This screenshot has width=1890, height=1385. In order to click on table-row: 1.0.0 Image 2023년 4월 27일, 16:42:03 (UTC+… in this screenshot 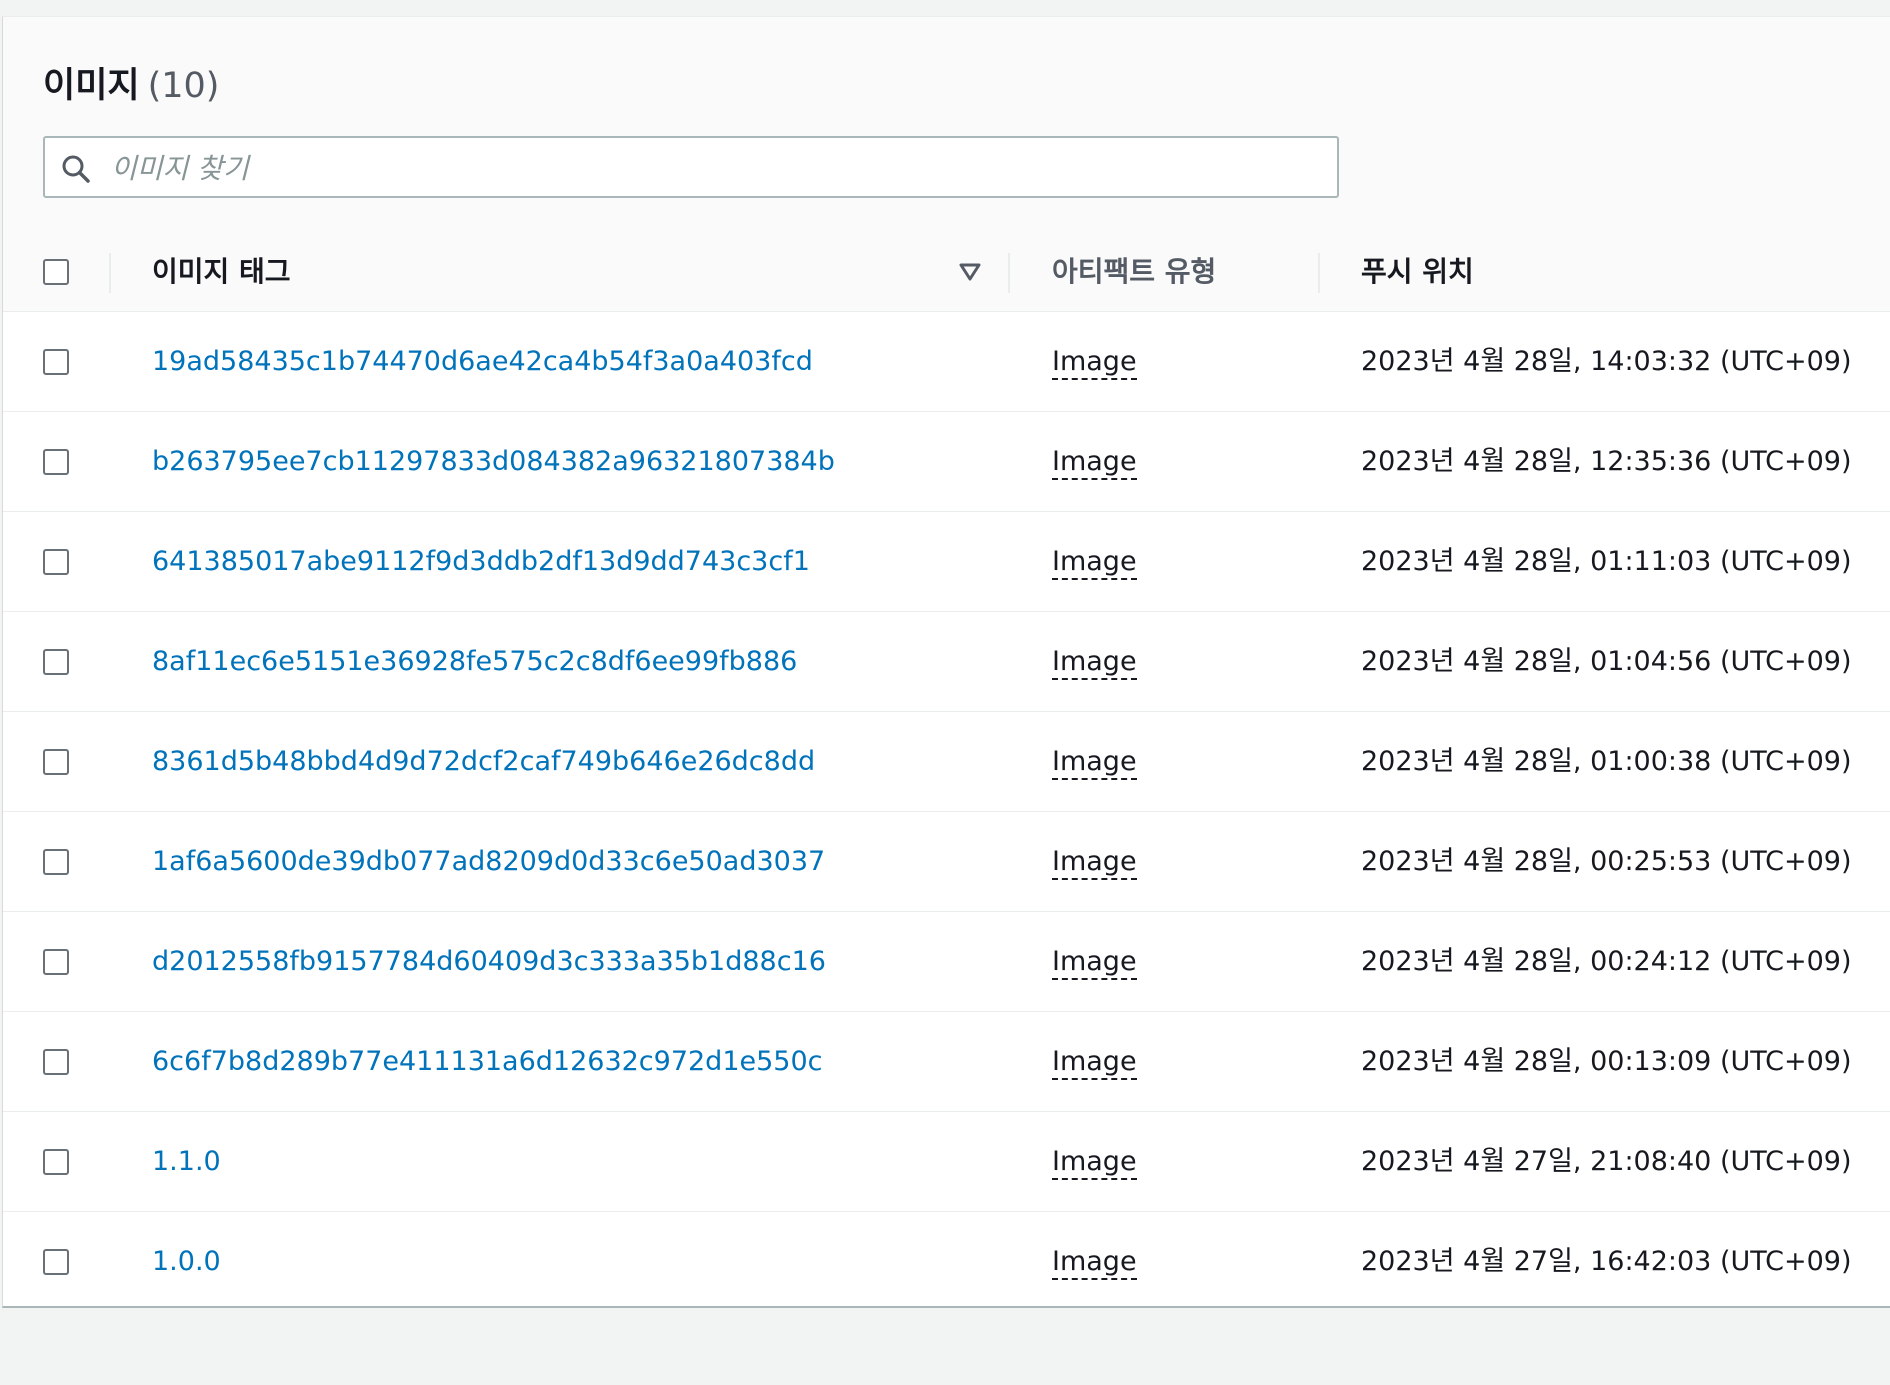, I will do `click(946, 1262)`.